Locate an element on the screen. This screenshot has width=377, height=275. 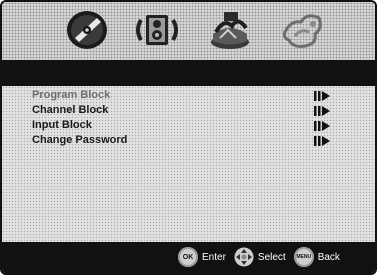
menu-item-change-password: Change Password is located at coordinates (188, 140).